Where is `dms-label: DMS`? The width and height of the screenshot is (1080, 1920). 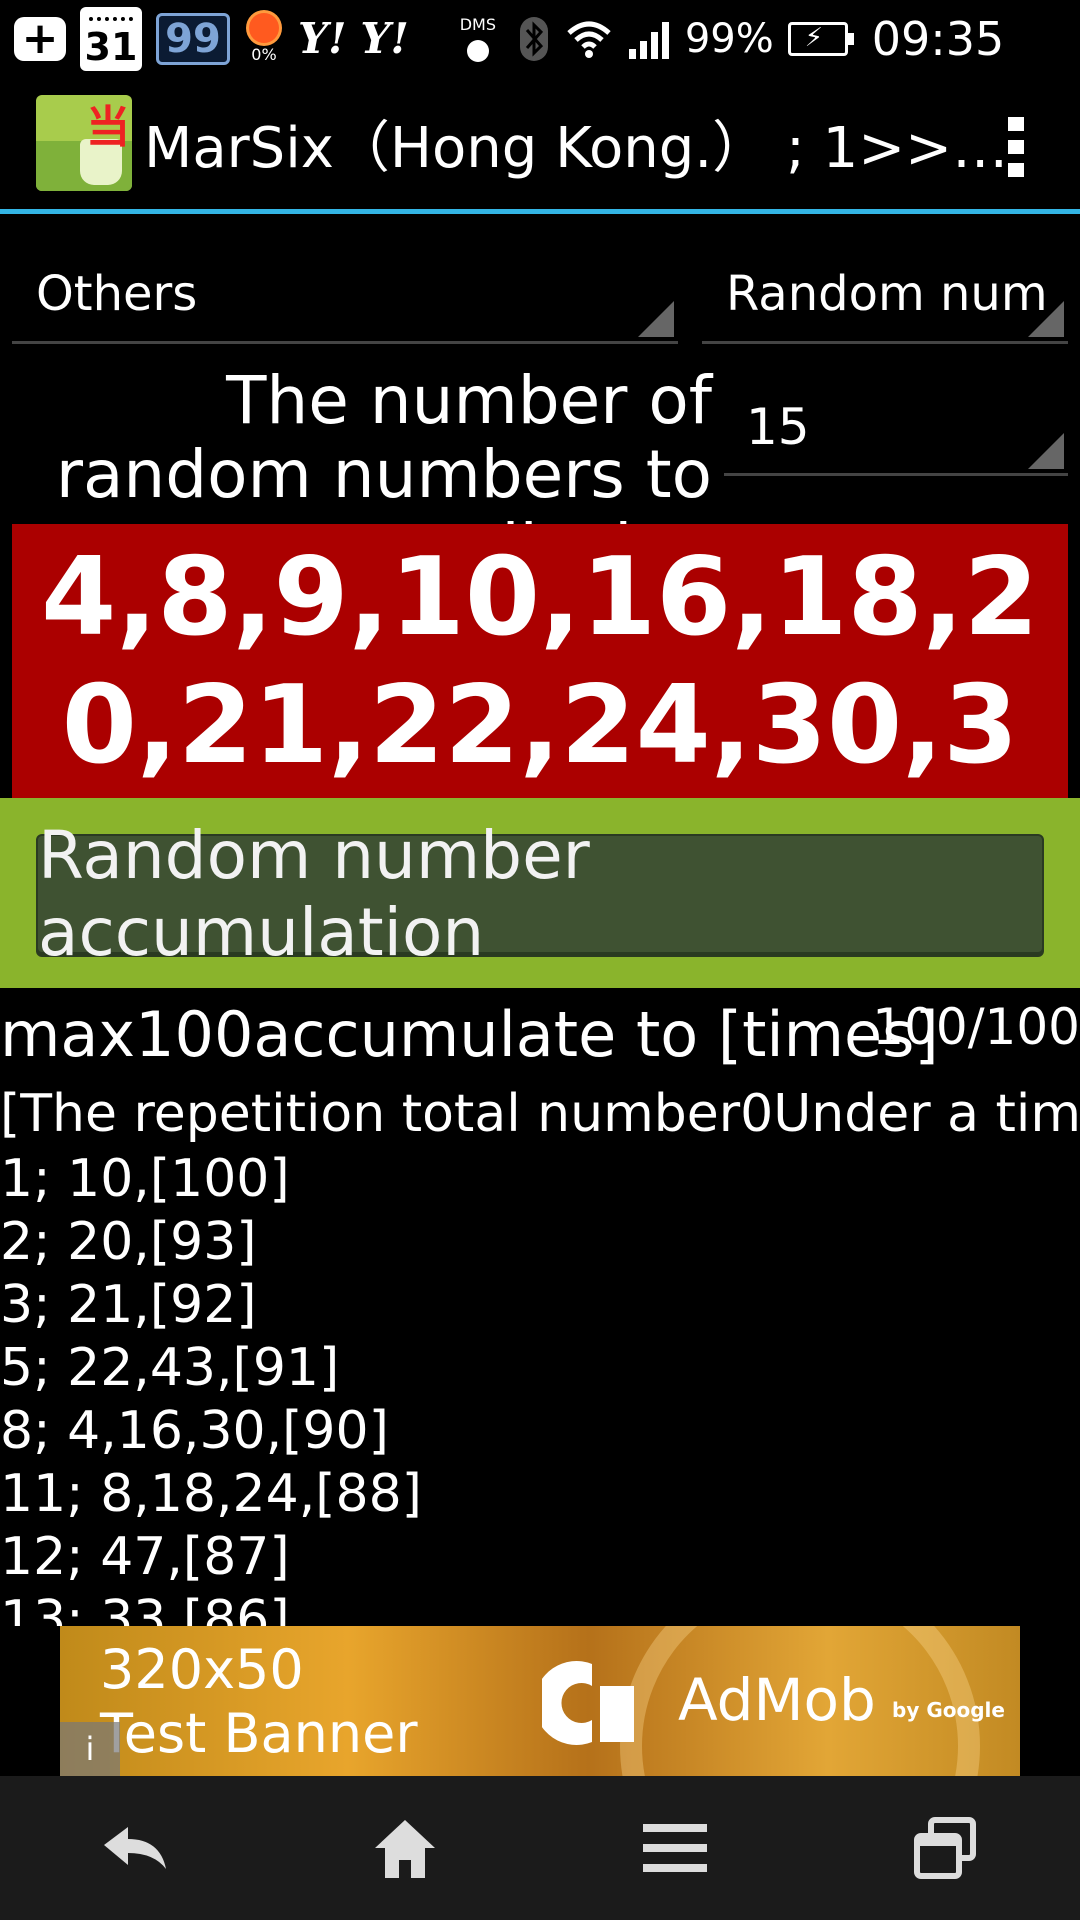
dms-label: DMS is located at coordinates (477, 24).